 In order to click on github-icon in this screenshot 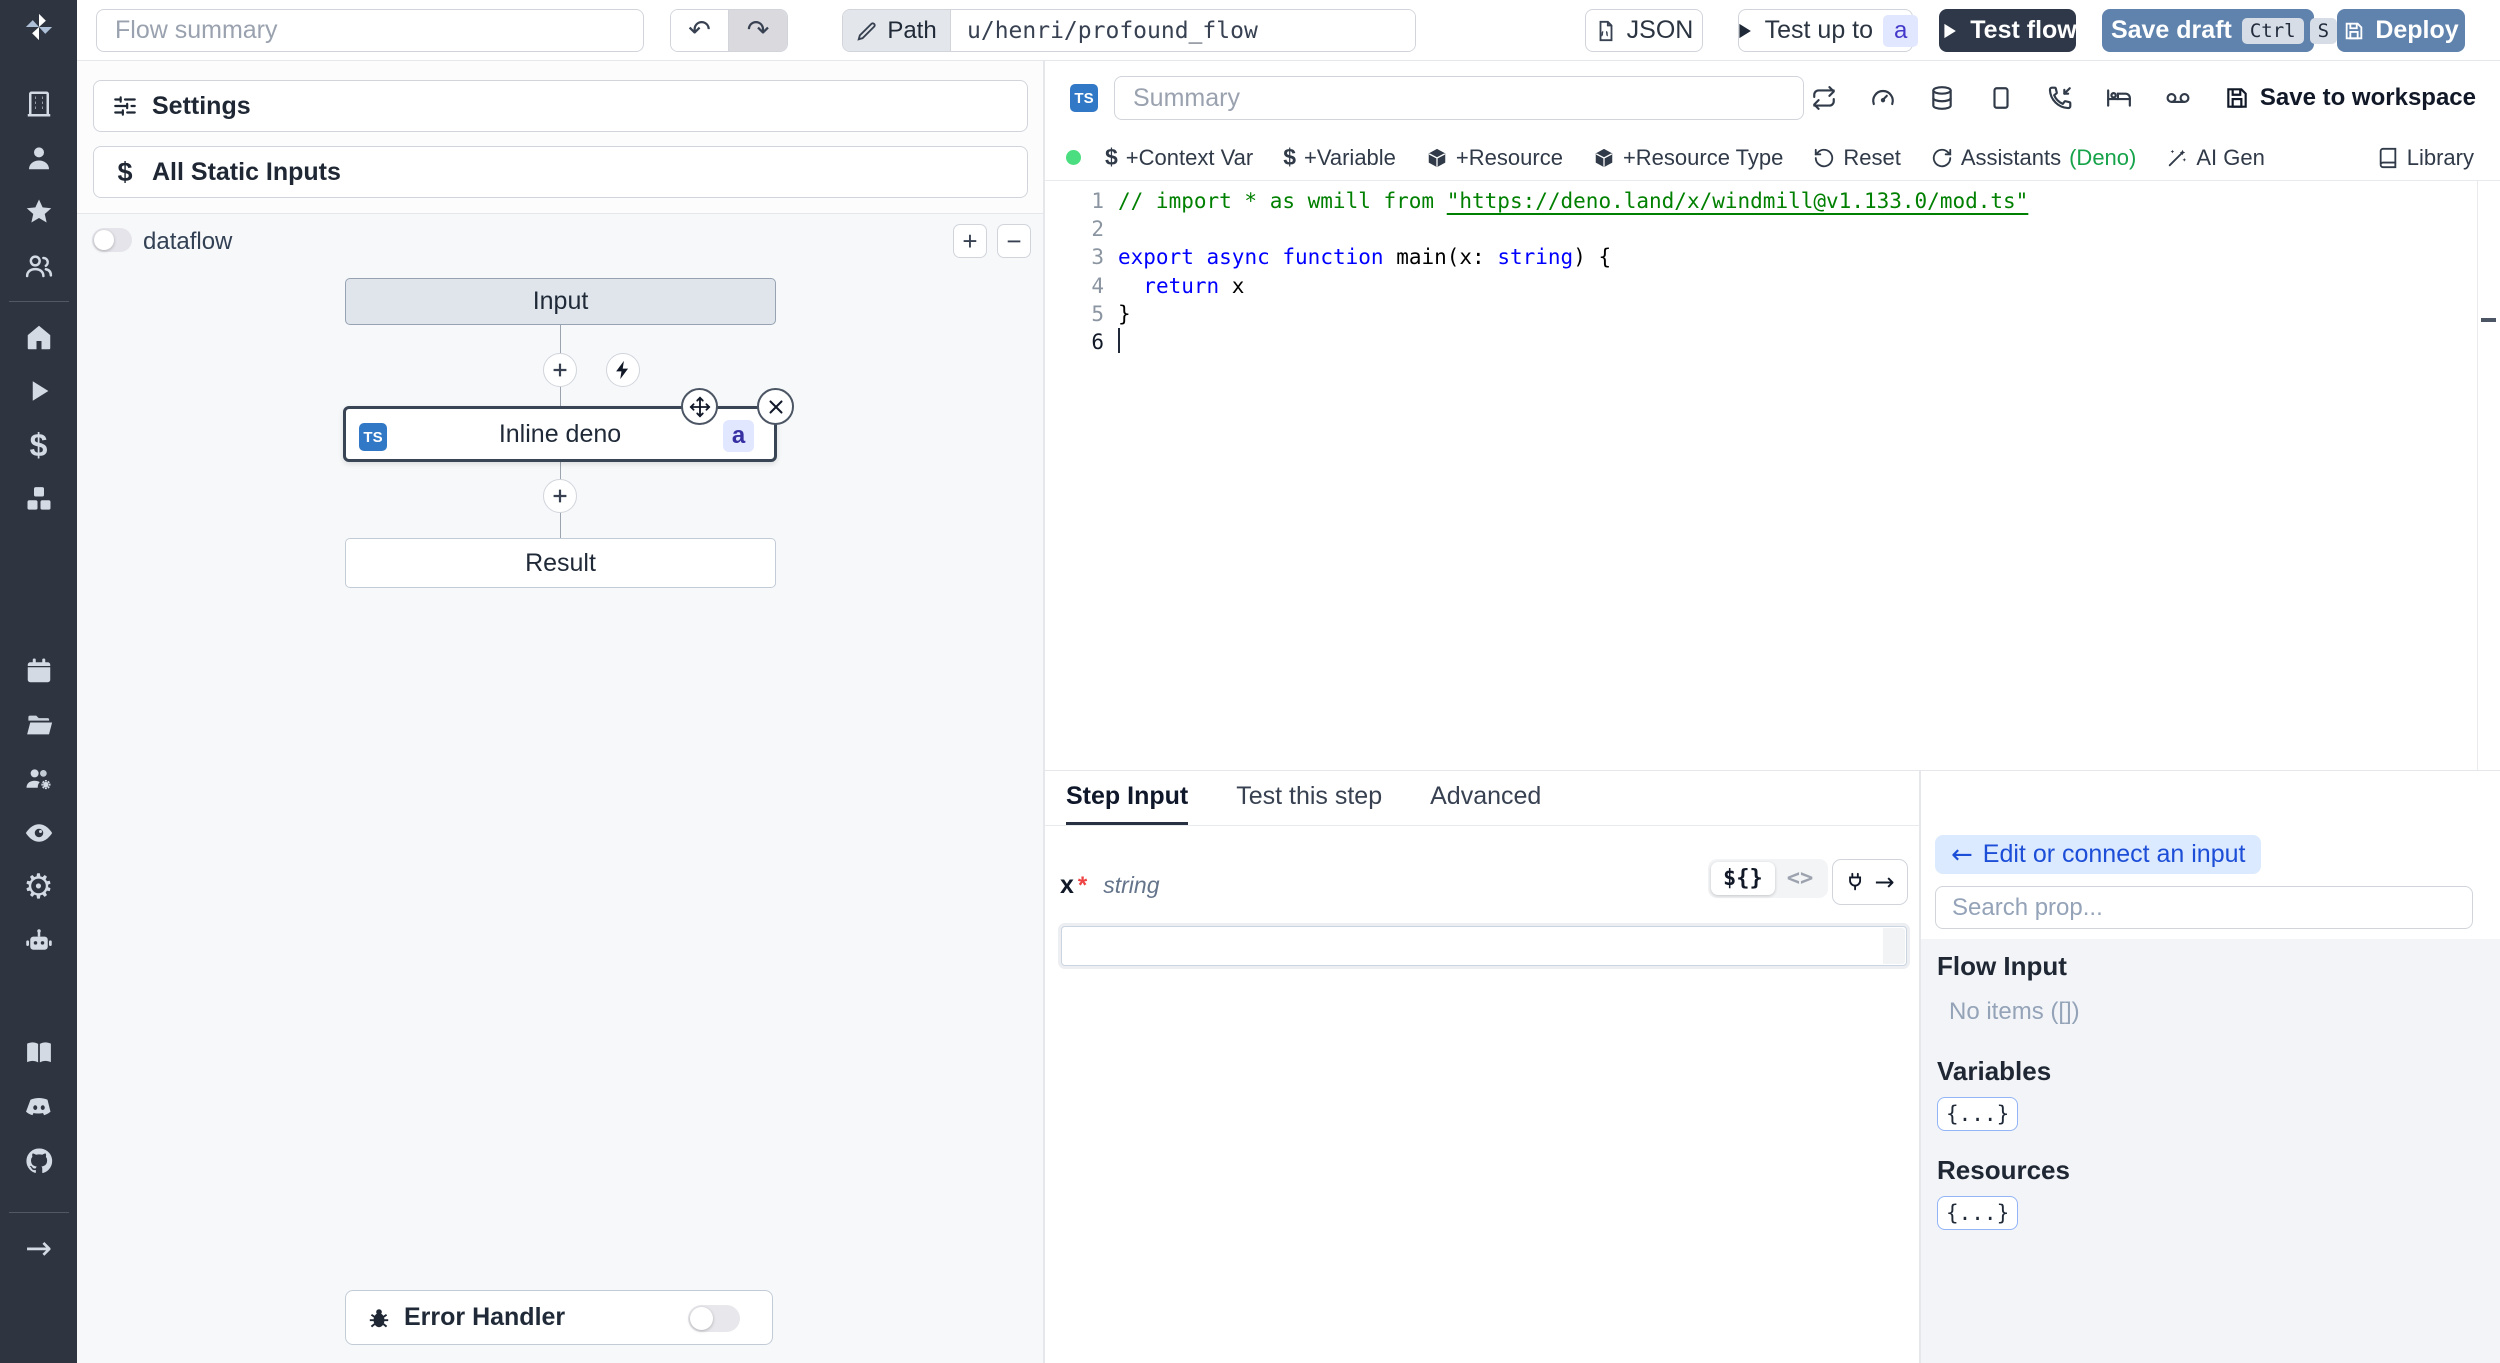, I will do `click(38, 1161)`.